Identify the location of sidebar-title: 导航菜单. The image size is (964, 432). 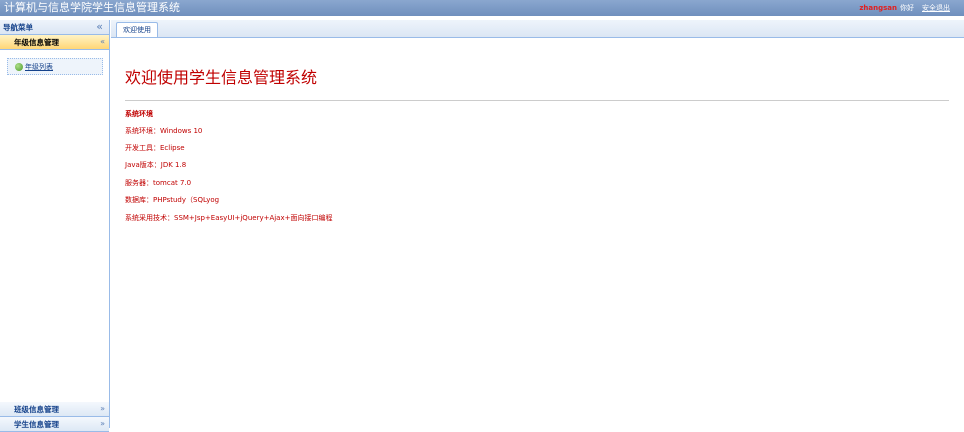
(18, 27).